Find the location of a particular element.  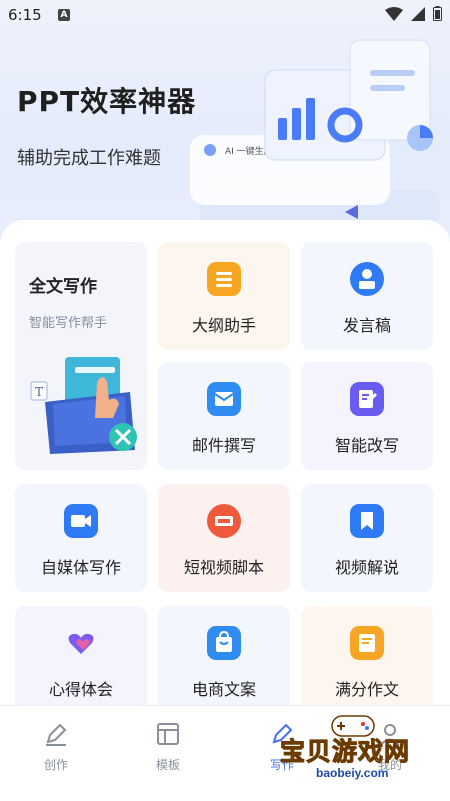

feature-subtitle: 智能写作帮手 is located at coordinates (68, 323).